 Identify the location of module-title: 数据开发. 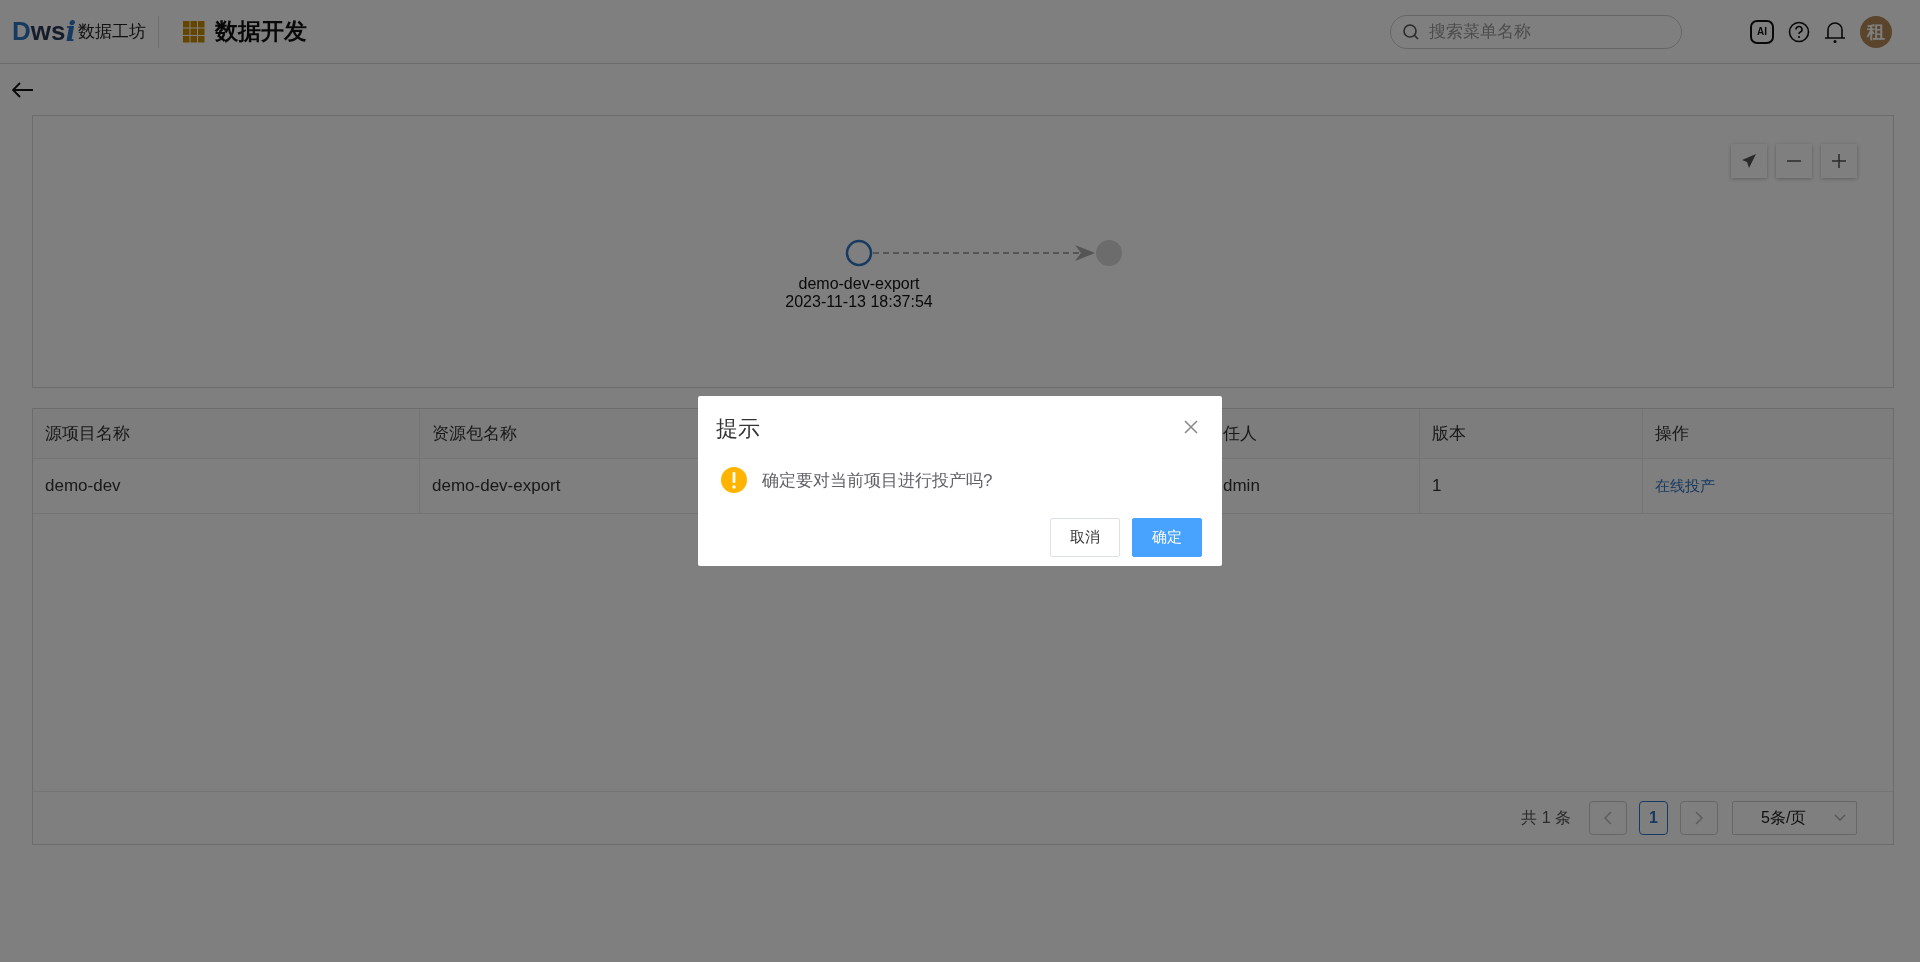
(261, 31).